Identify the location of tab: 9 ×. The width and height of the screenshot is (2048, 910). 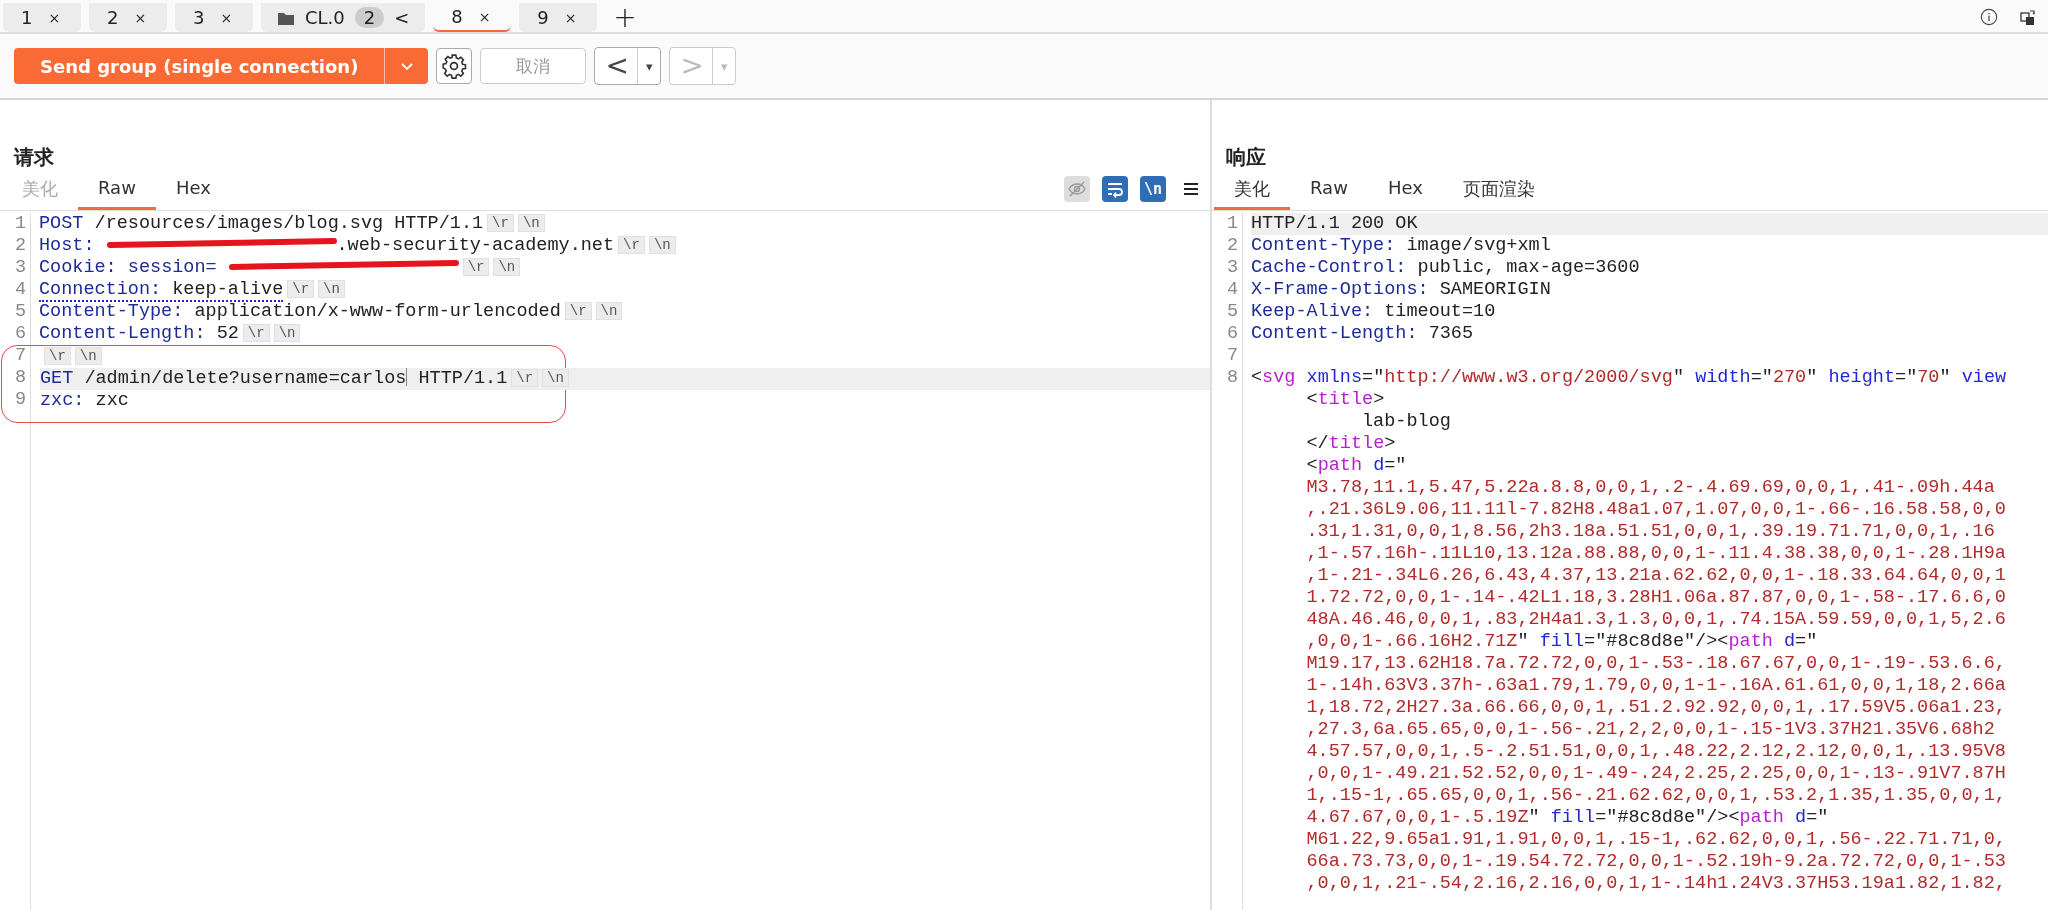
(558, 17).